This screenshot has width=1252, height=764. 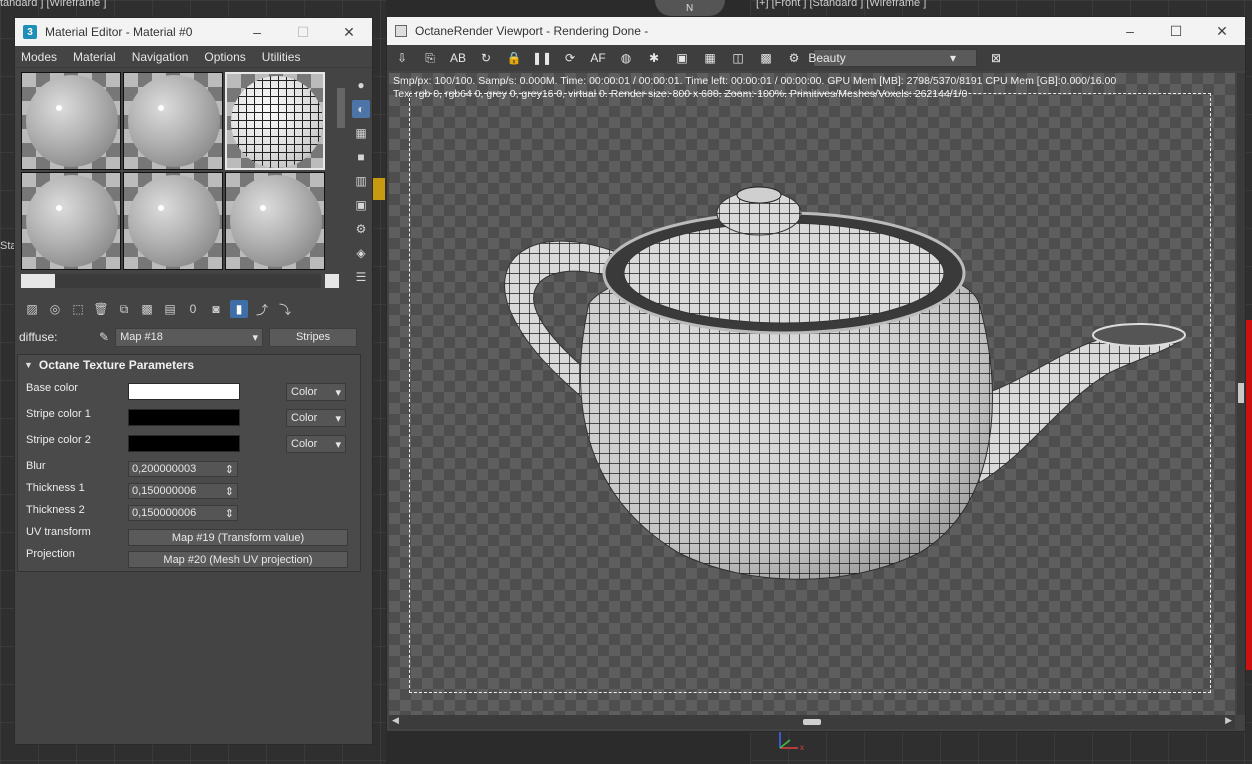 I want to click on put-to-library-icon: ▤, so click(x=170, y=309).